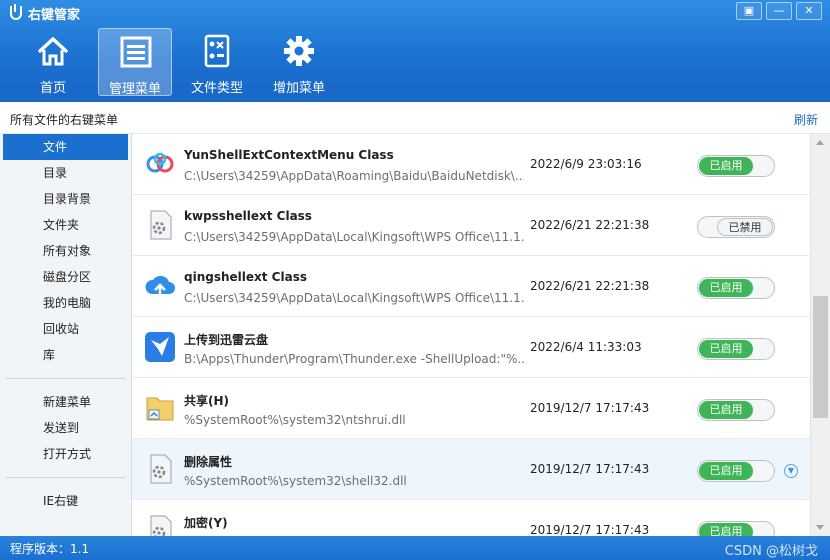 Image resolution: width=830 pixels, height=560 pixels. Describe the element at coordinates (226, 340) in the screenshot. I see `menu-name: 上传到迅雷云盘` at that location.